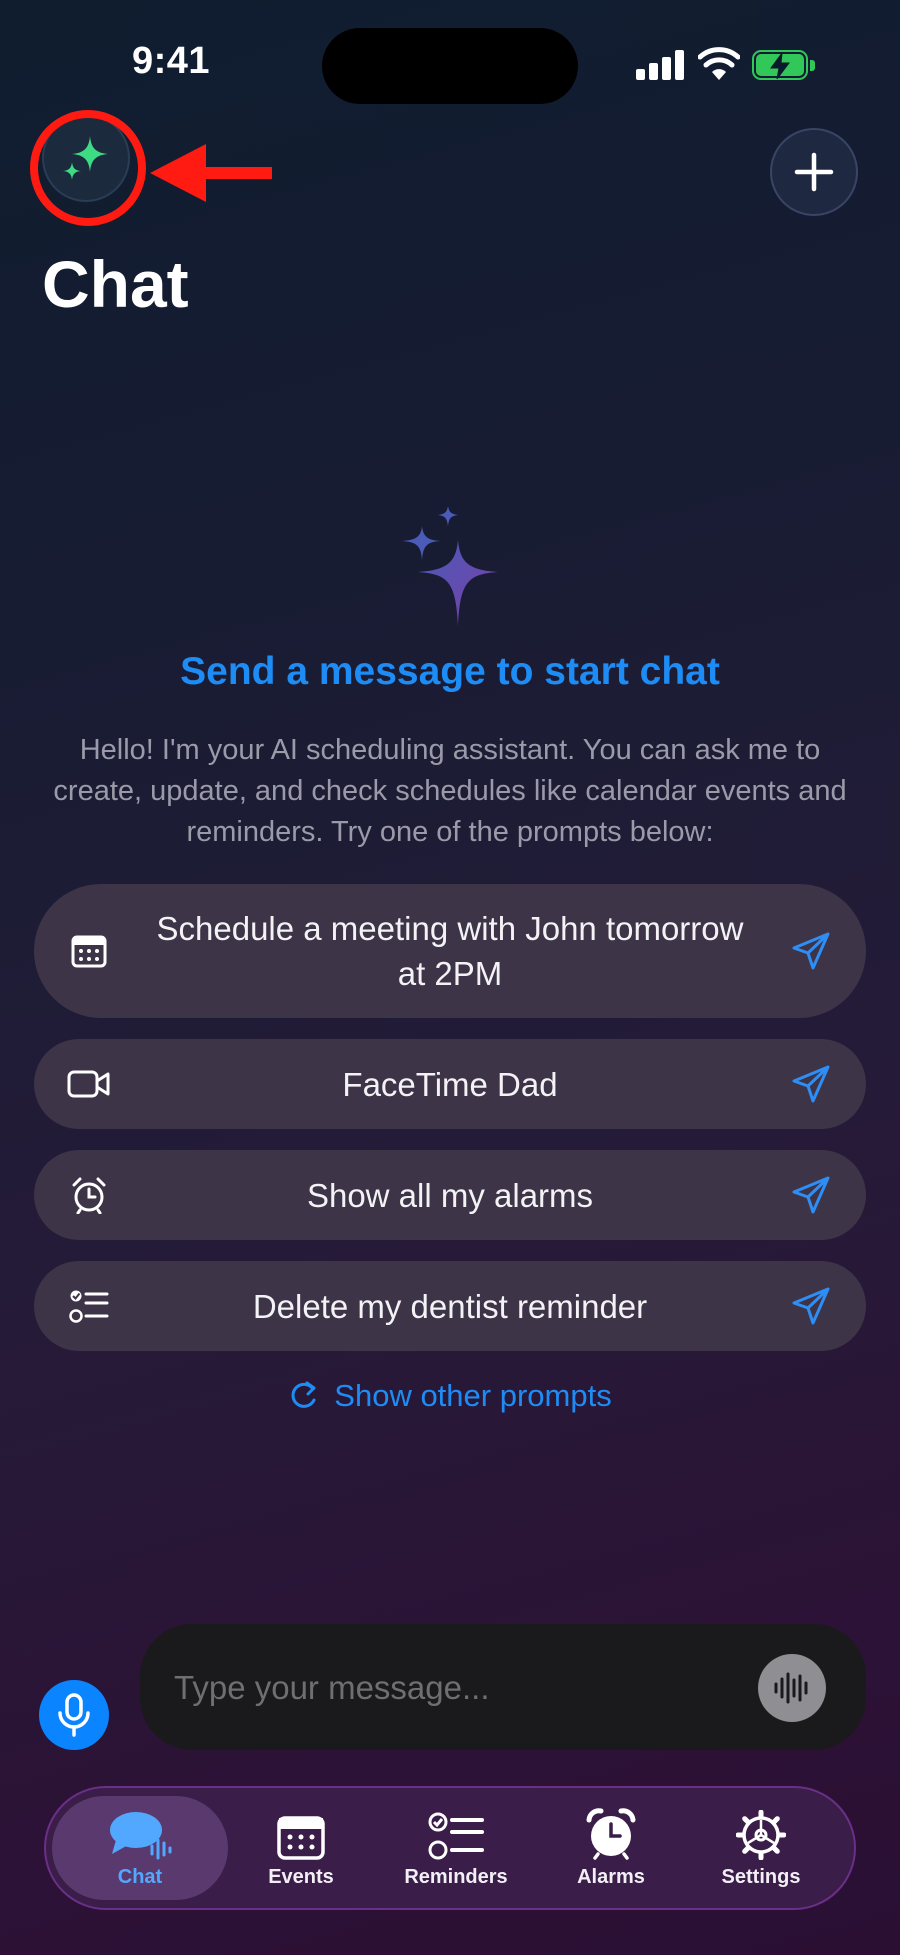 The width and height of the screenshot is (900, 1955). What do you see at coordinates (784, 66) in the screenshot?
I see `battery-charging-icon` at bounding box center [784, 66].